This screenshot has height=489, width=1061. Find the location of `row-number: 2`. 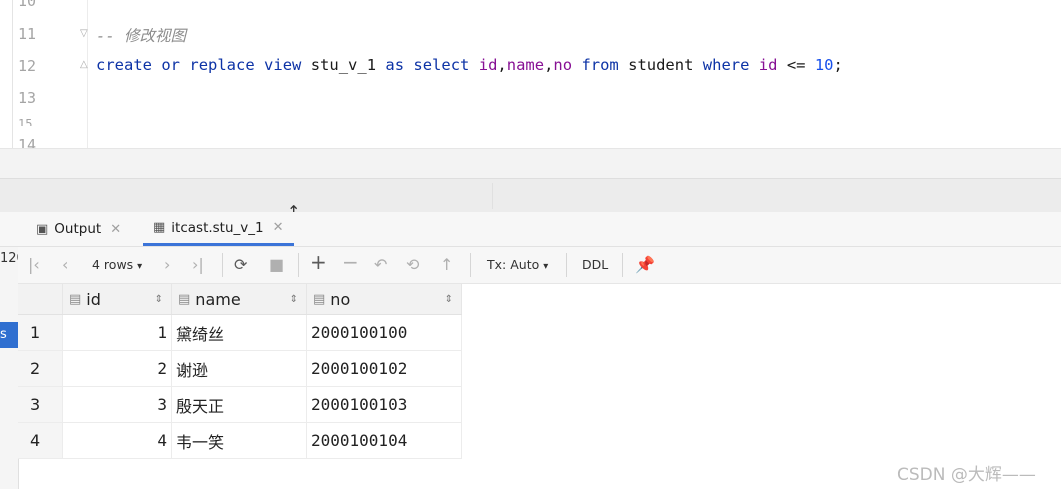

row-number: 2 is located at coordinates (40, 368).